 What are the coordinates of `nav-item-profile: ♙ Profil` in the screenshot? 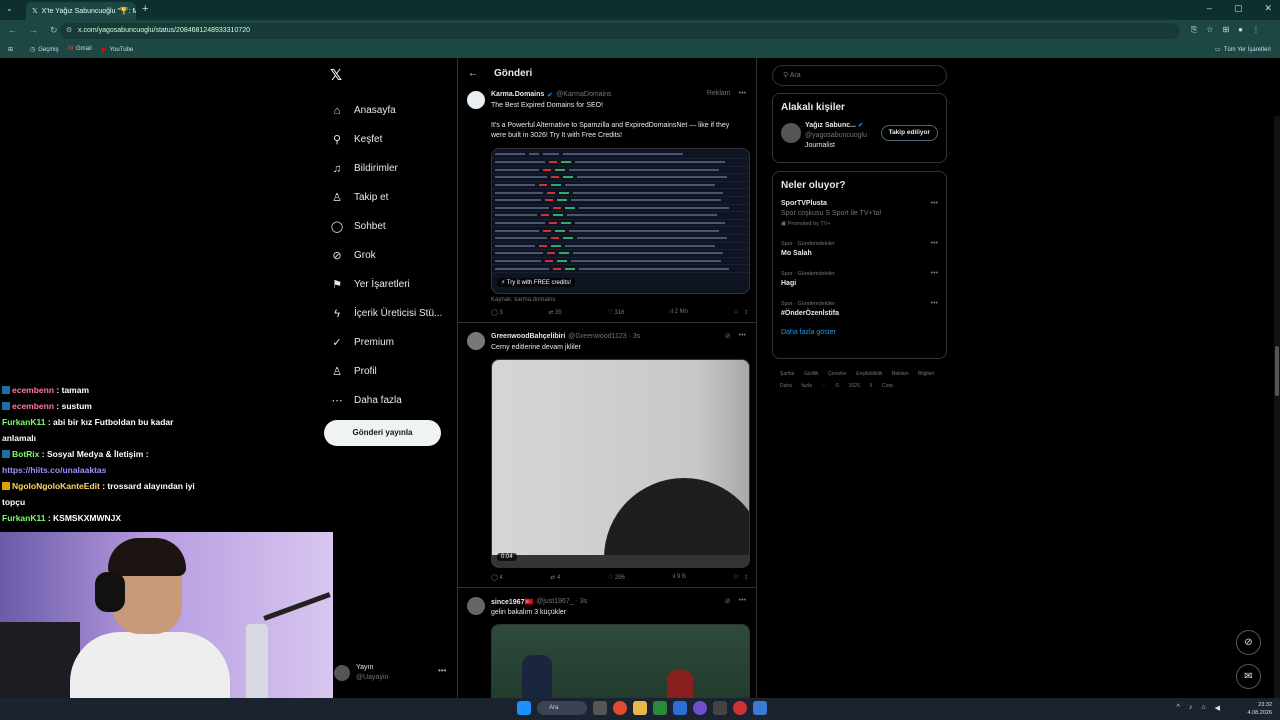 It's located at (386, 371).